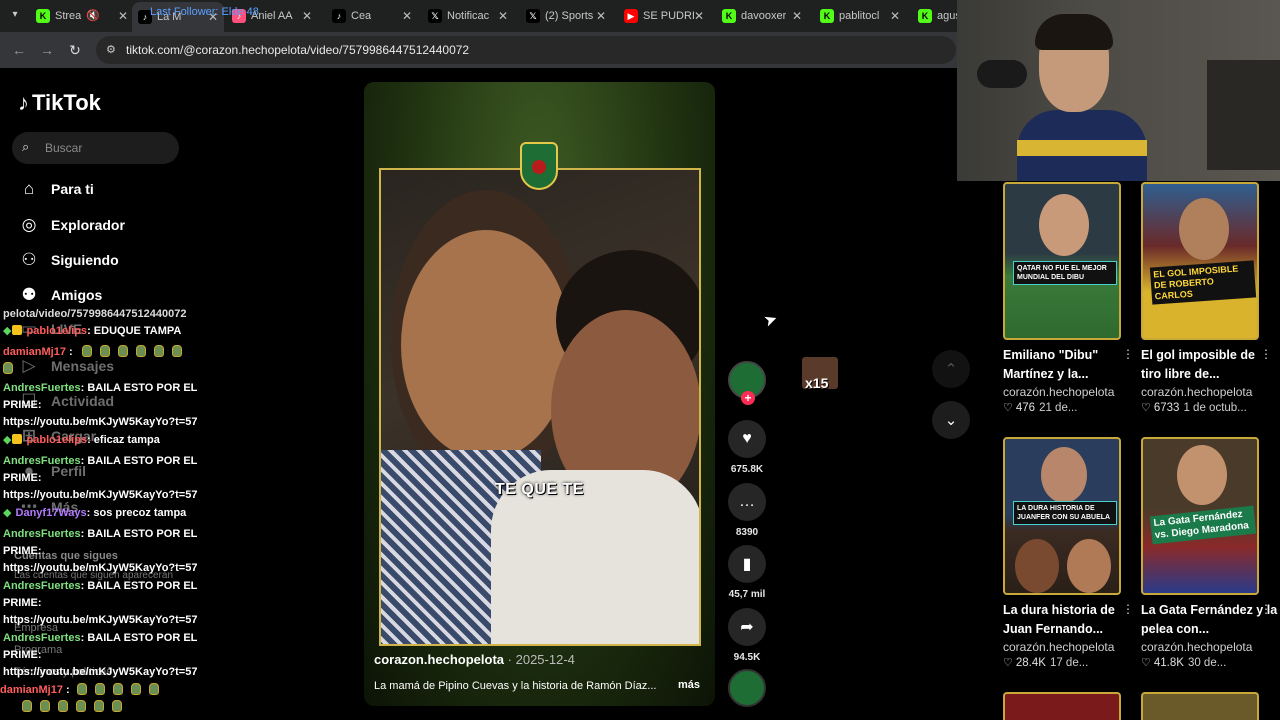  I want to click on comment-action: … 8390, so click(747, 510).